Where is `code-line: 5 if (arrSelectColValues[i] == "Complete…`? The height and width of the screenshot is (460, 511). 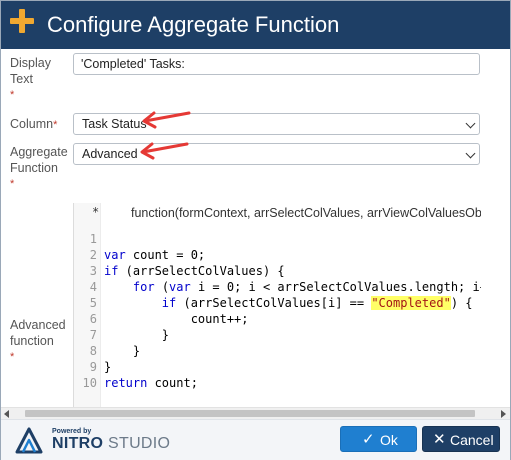
code-line: 5 if (arrSelectColValues[i] == "Complete… is located at coordinates (277, 303).